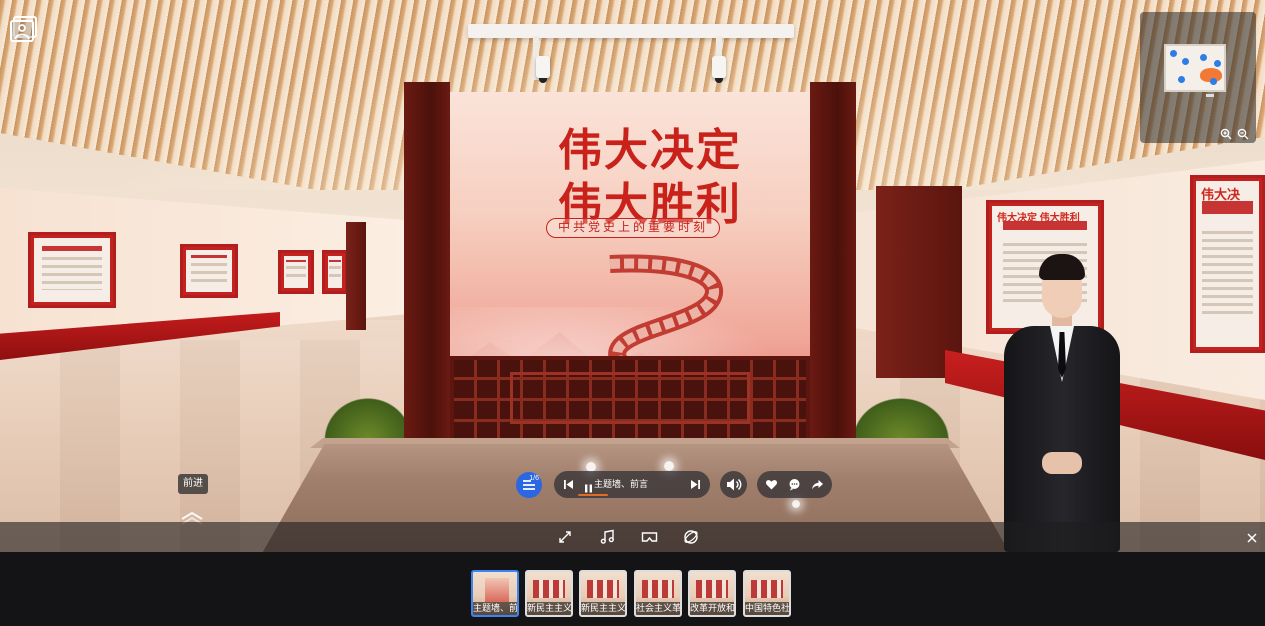  What do you see at coordinates (1226, 135) in the screenshot?
I see `zoom-in-icon` at bounding box center [1226, 135].